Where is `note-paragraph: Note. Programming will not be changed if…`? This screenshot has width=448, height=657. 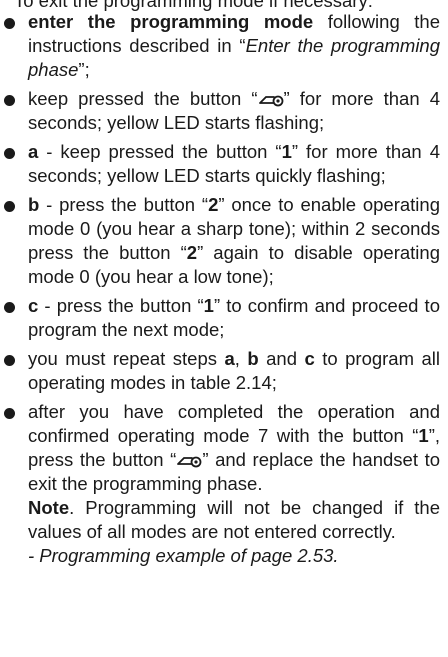 note-paragraph: Note. Programming will not be changed if… is located at coordinates (234, 520).